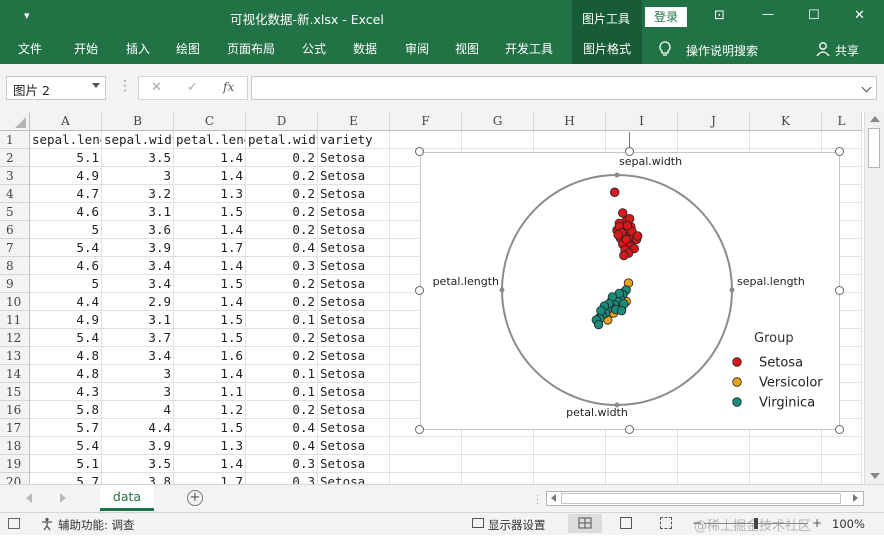 Image resolution: width=884 pixels, height=536 pixels. What do you see at coordinates (537, 499) in the screenshot?
I see `tab-split-icon: ⋮` at bounding box center [537, 499].